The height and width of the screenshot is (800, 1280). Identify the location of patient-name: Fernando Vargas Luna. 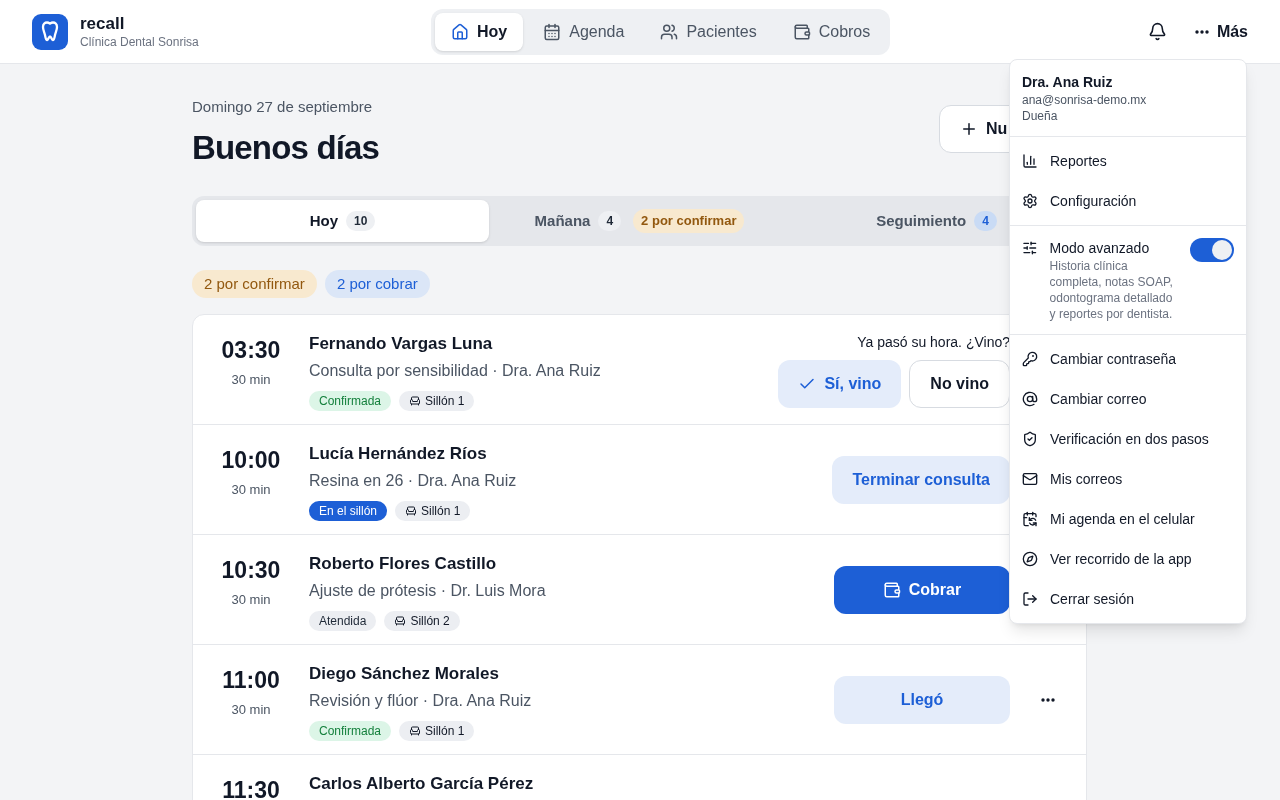
(401, 344).